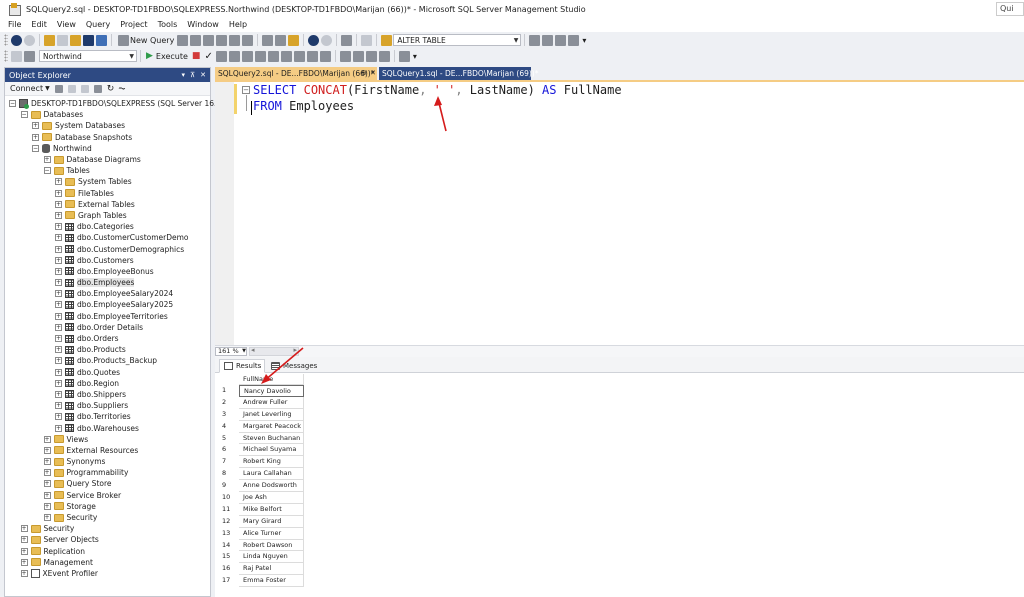 This screenshot has height=597, width=1024. What do you see at coordinates (271, 402) in the screenshot?
I see `result-cell: Andrew Fuller` at bounding box center [271, 402].